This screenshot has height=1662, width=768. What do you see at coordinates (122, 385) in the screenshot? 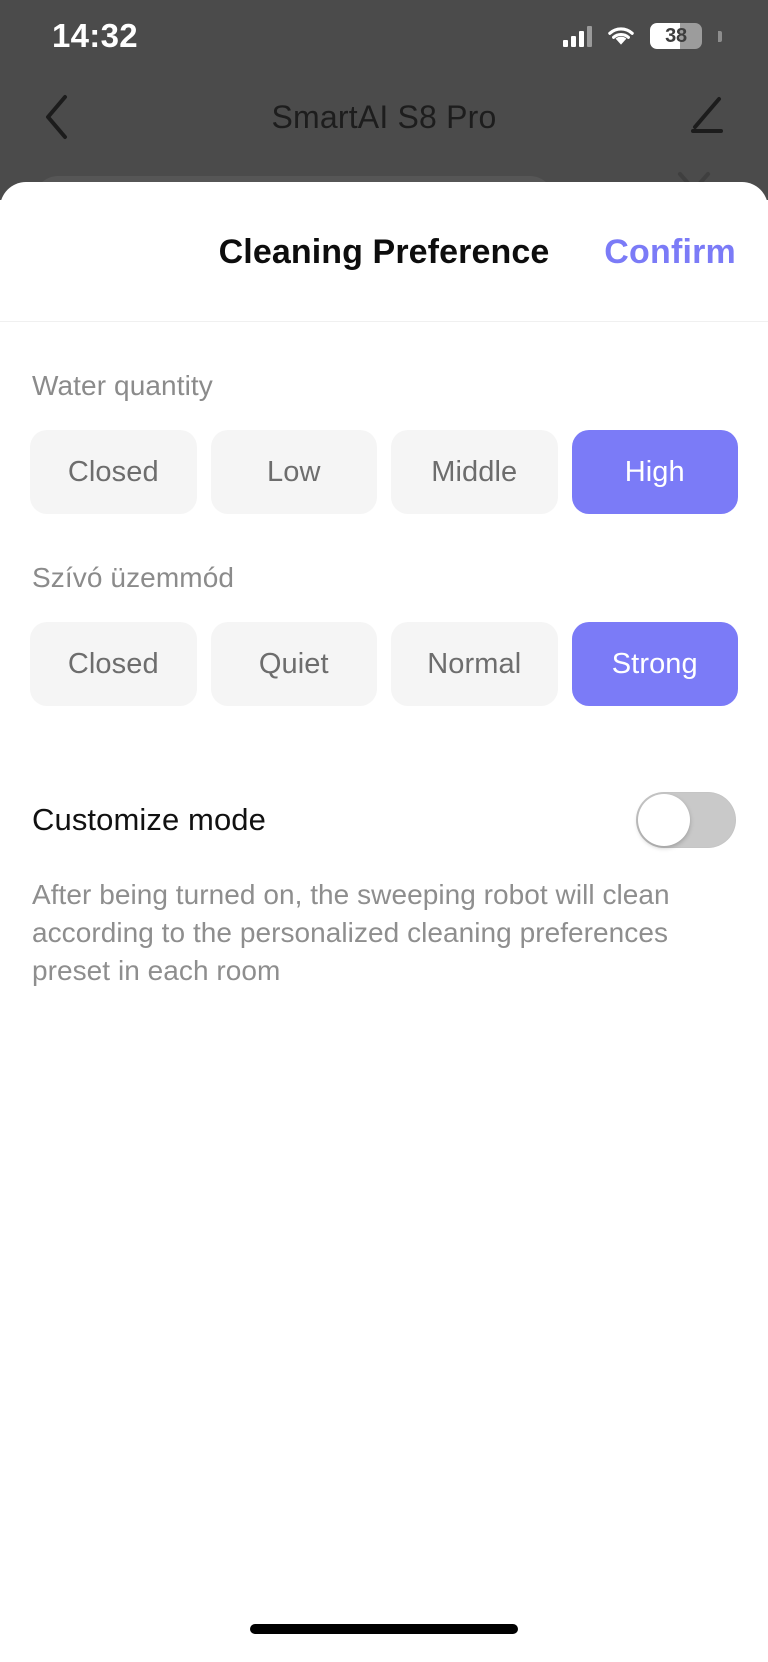
I see `group-label-water-quantity: Water quantity` at bounding box center [122, 385].